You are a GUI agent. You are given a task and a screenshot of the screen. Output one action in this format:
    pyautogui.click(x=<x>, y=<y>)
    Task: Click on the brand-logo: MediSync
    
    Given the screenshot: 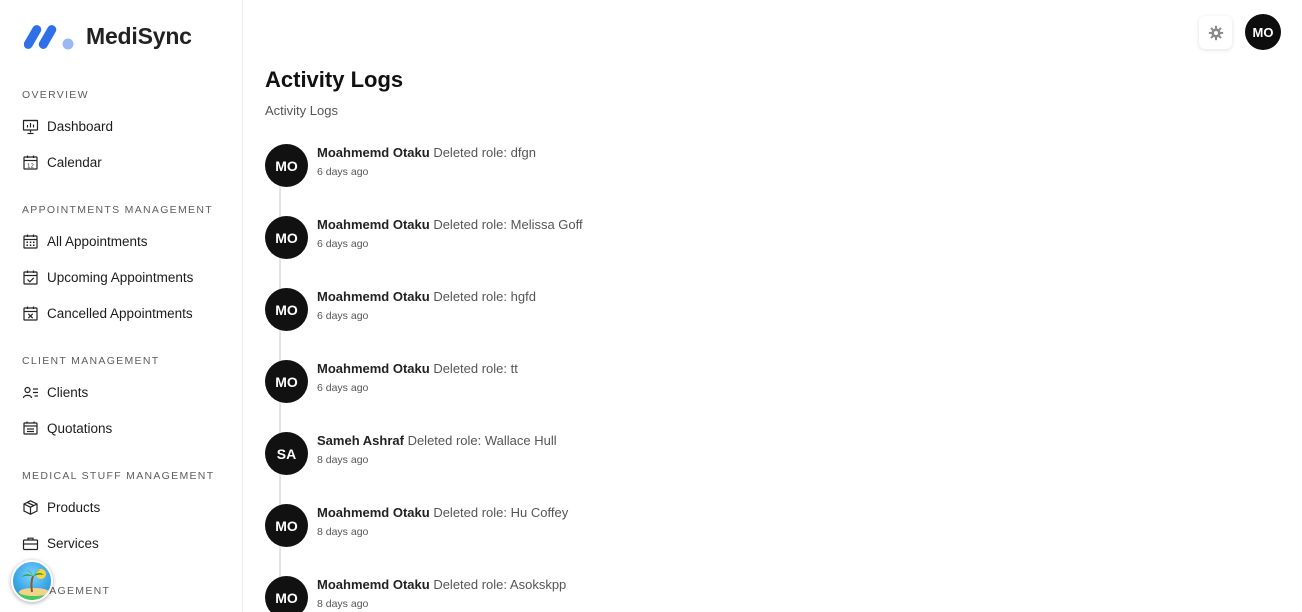 What is the action you would take?
    pyautogui.click(x=108, y=36)
    